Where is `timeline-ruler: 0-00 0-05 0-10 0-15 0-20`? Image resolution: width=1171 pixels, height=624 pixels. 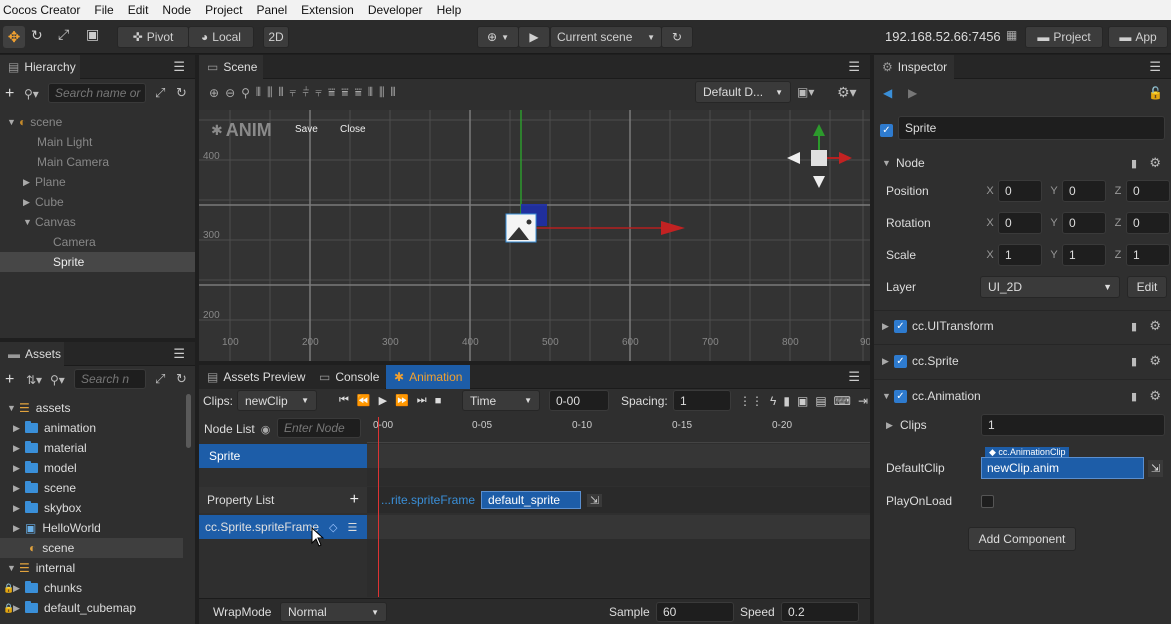
timeline-ruler: 0-00 0-05 0-10 0-15 0-20 is located at coordinates (618, 430).